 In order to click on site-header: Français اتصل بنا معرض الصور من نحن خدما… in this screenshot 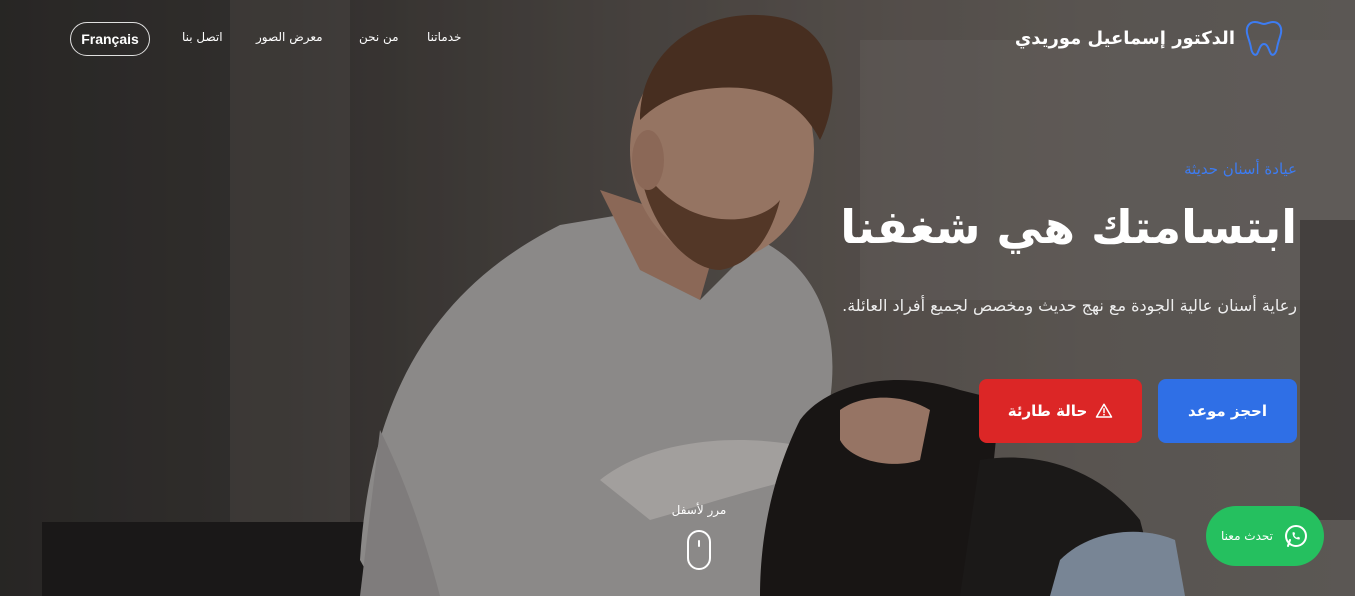, I will do `click(677, 39)`.